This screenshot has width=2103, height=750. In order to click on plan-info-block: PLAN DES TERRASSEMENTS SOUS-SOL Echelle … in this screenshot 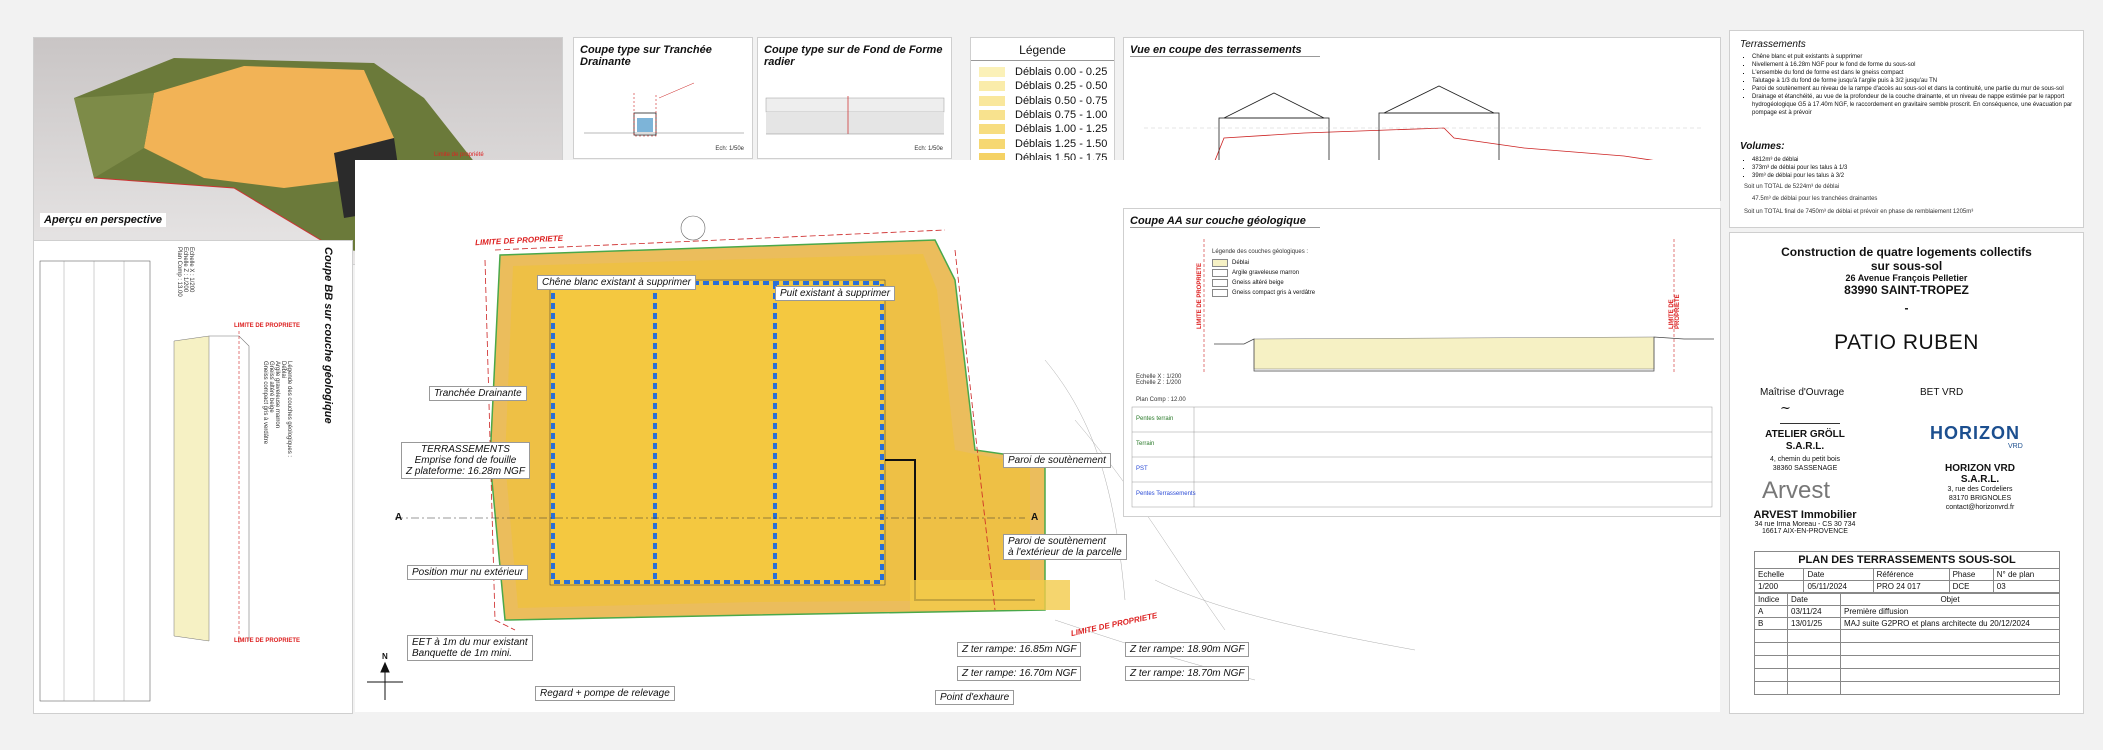, I will do `click(1907, 623)`.